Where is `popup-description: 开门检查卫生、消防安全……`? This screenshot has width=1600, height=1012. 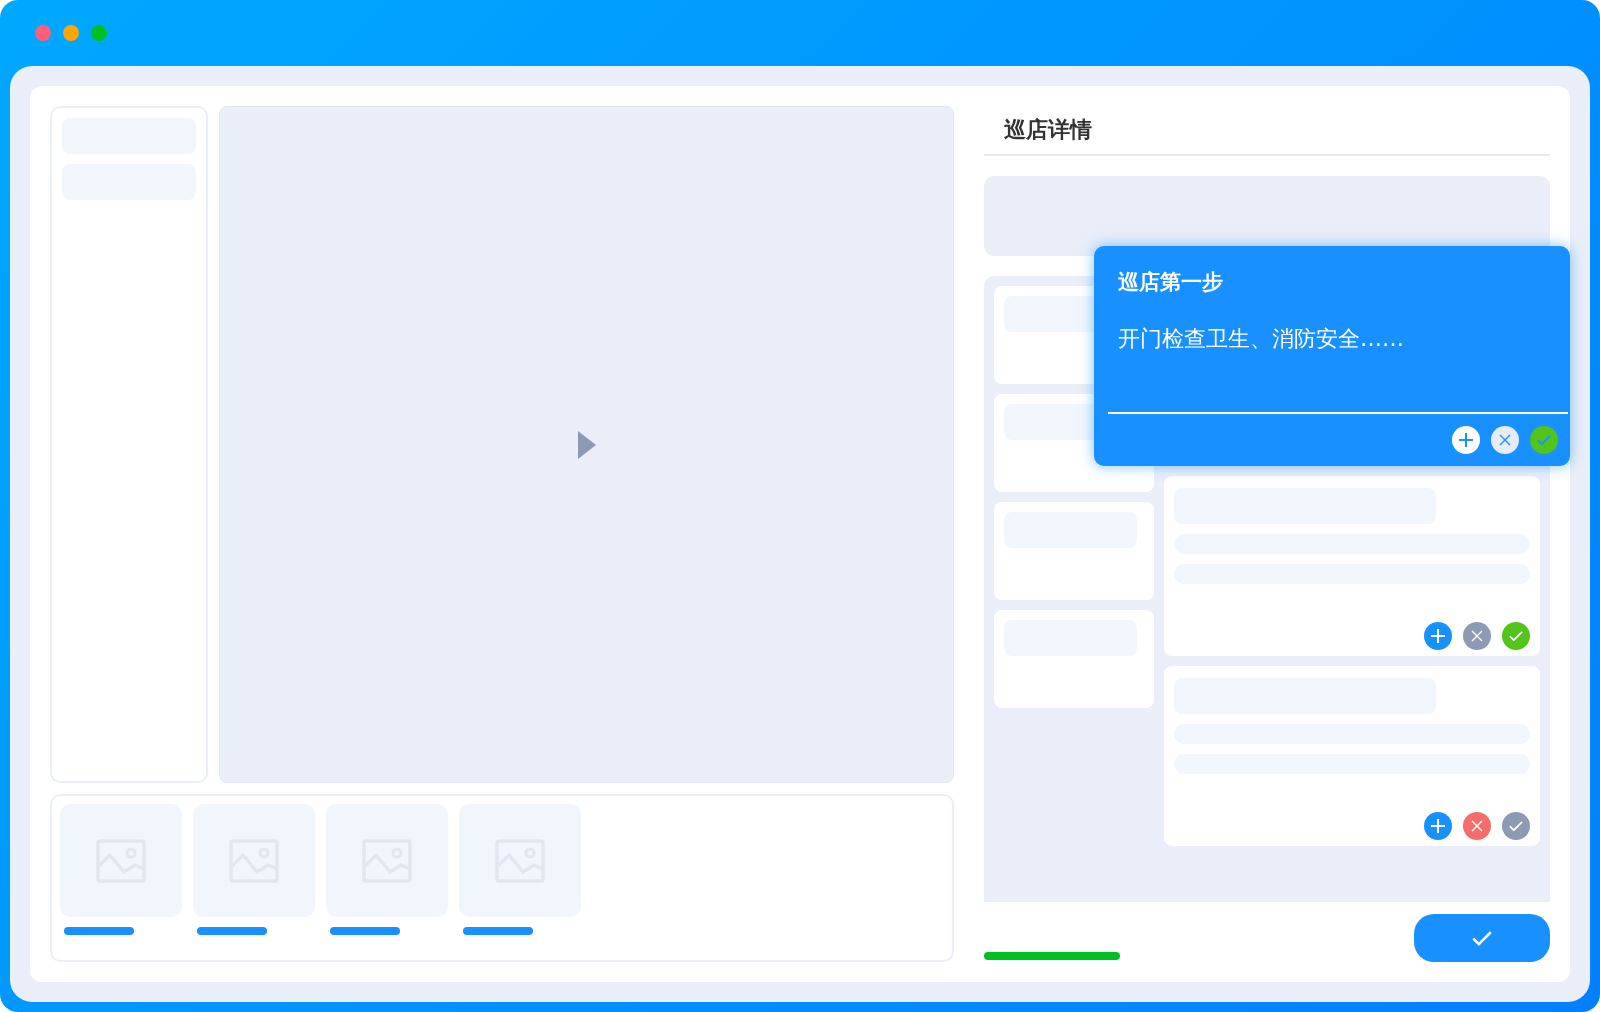
popup-description: 开门检查卫生、消防安全…… is located at coordinates (1261, 339).